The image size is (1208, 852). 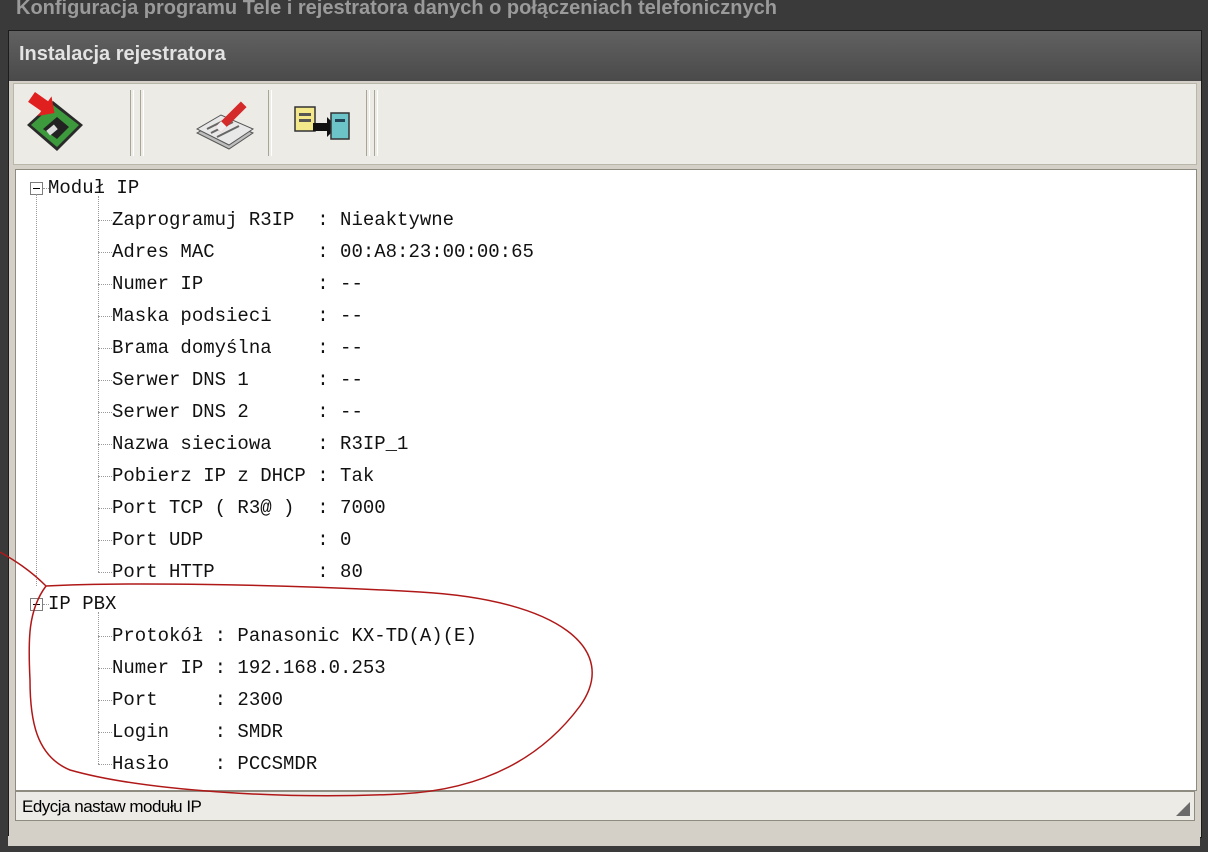 What do you see at coordinates (237, 316) in the screenshot?
I see `tree-item: Maska podsieci : --` at bounding box center [237, 316].